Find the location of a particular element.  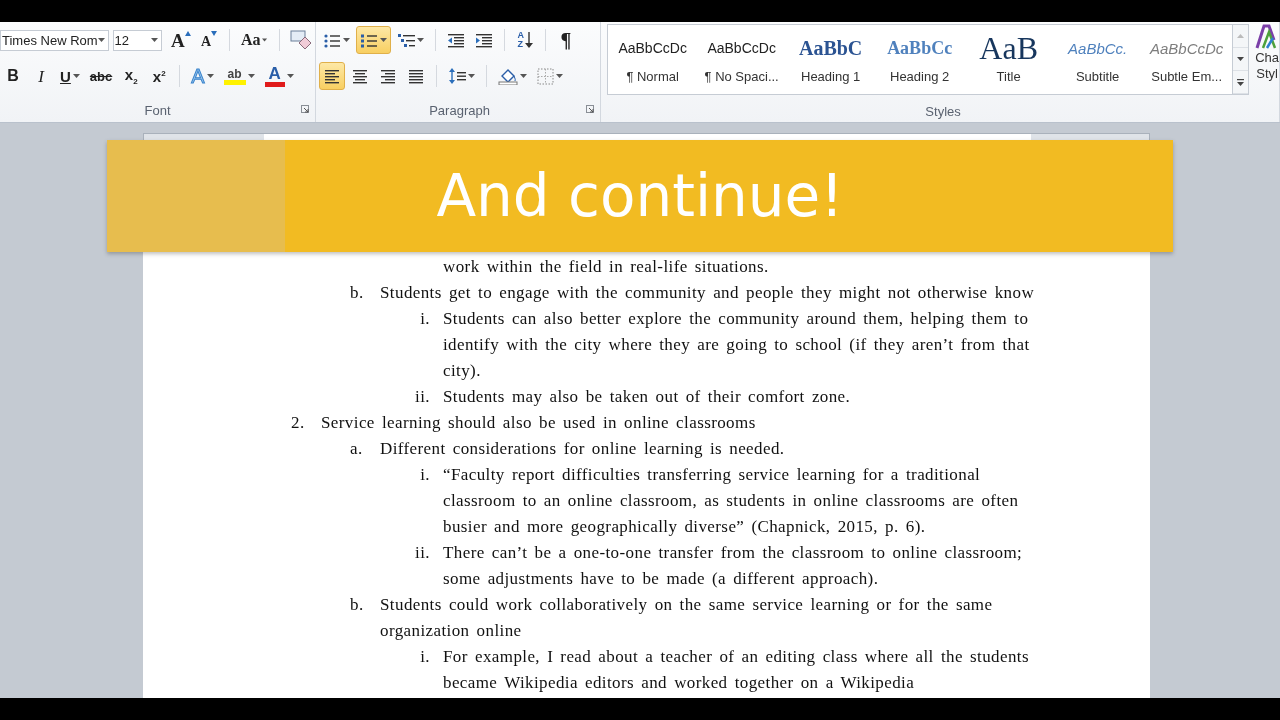

align-center-icon is located at coordinates (360, 76).